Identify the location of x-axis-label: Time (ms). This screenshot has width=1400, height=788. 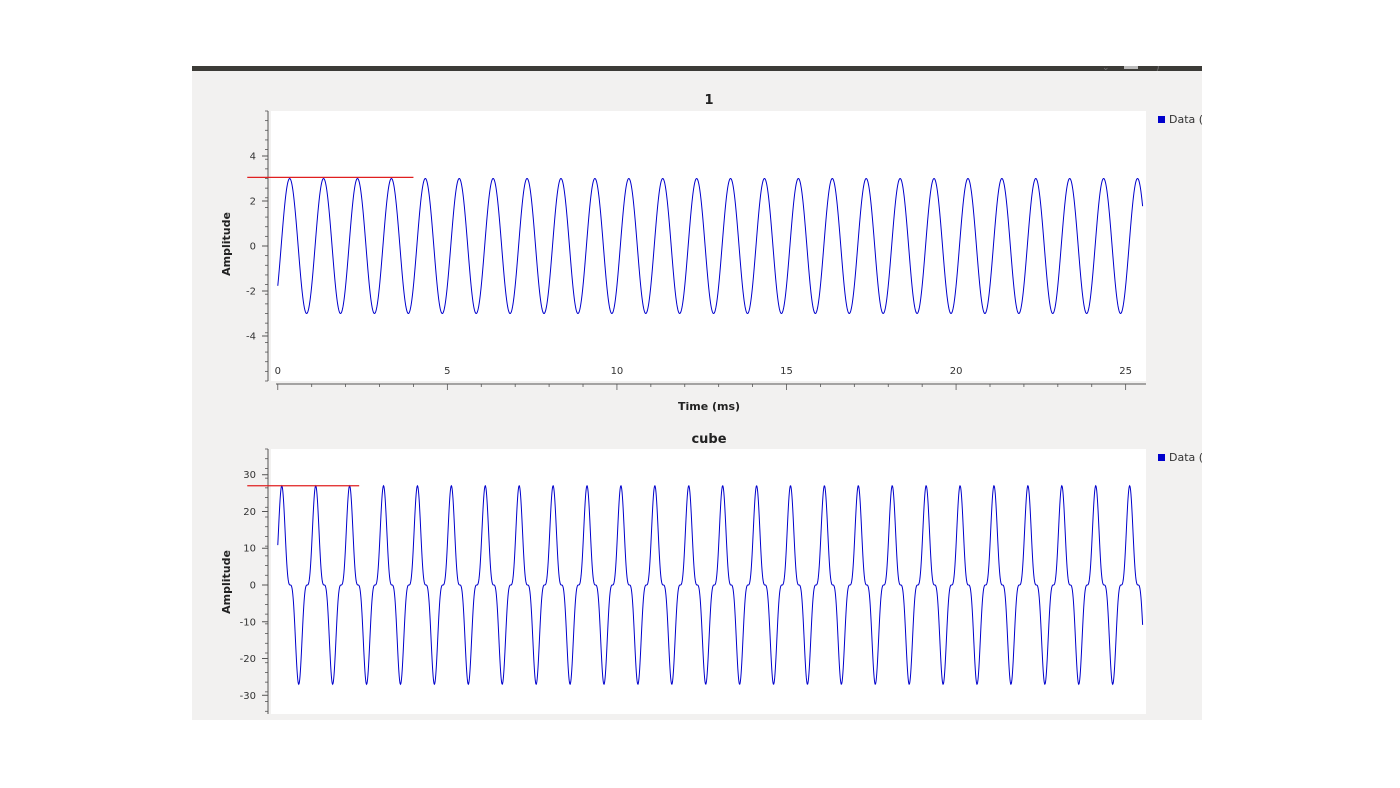
(709, 406).